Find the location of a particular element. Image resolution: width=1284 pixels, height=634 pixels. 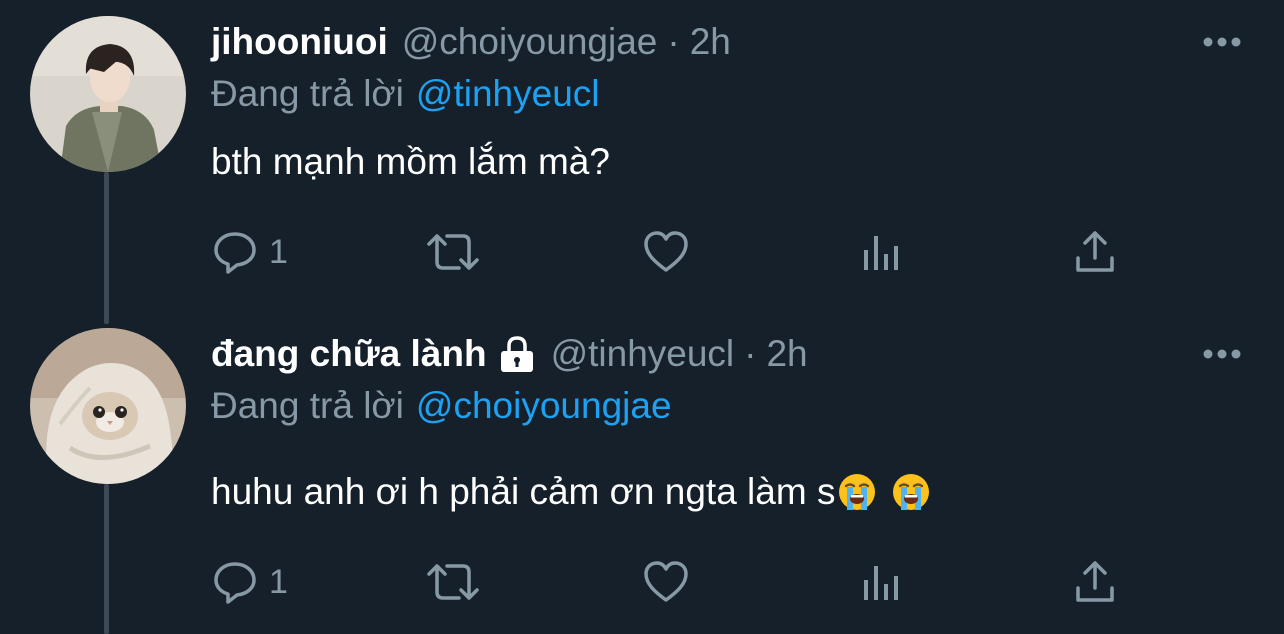

replying-to: Đang trả lời @choiyoungjae is located at coordinates (441, 406).